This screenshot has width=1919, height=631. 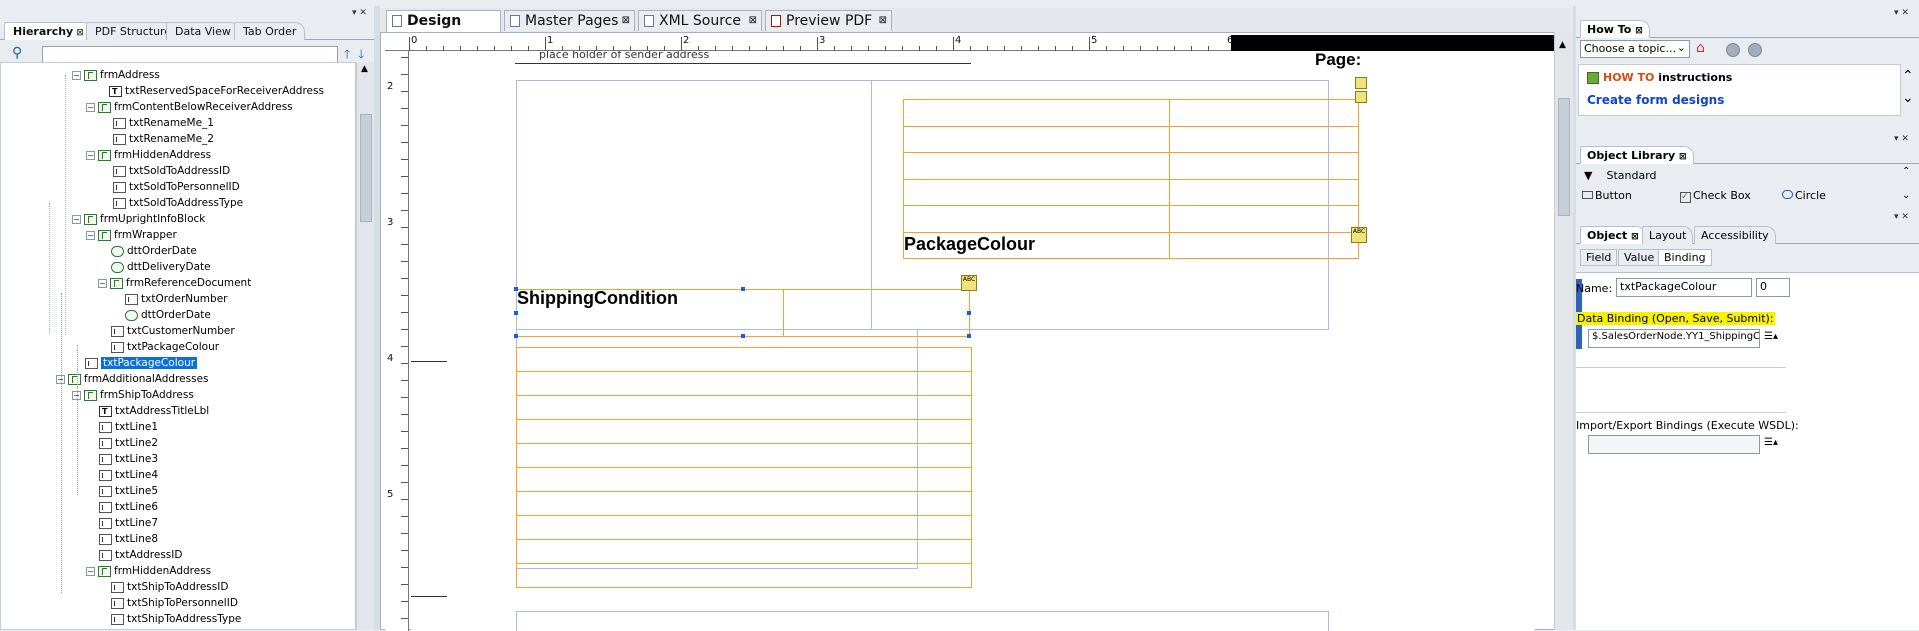 I want to click on tree-node: − frmContentBelowReceiverAddress, so click(x=189, y=107).